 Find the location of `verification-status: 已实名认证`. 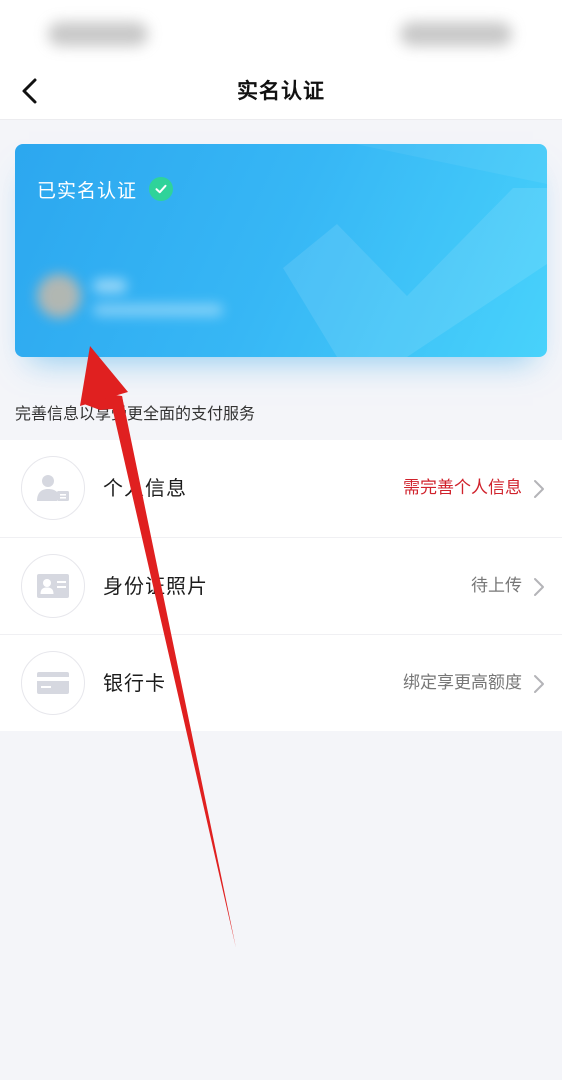

verification-status: 已实名认证 is located at coordinates (105, 189).